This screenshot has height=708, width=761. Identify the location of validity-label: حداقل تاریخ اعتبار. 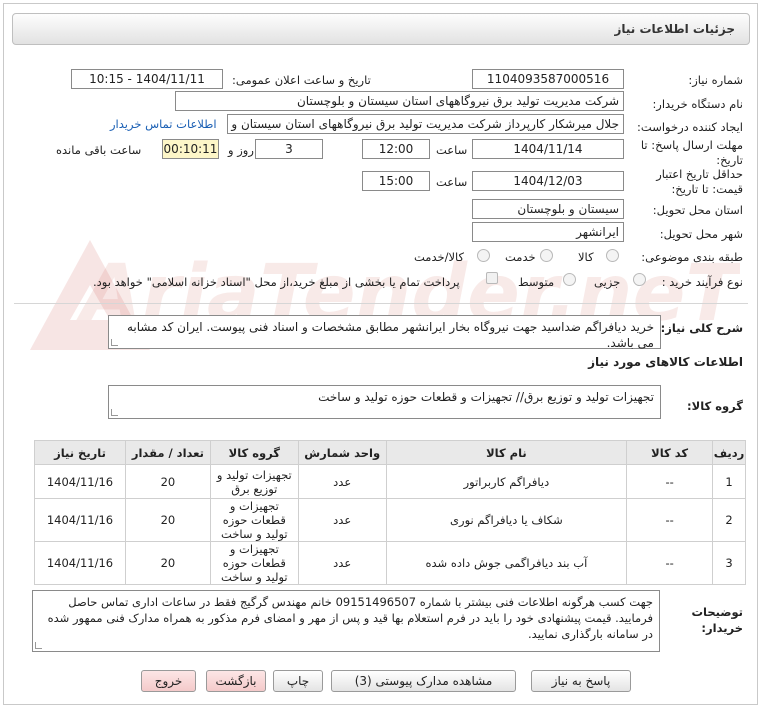
(699, 174).